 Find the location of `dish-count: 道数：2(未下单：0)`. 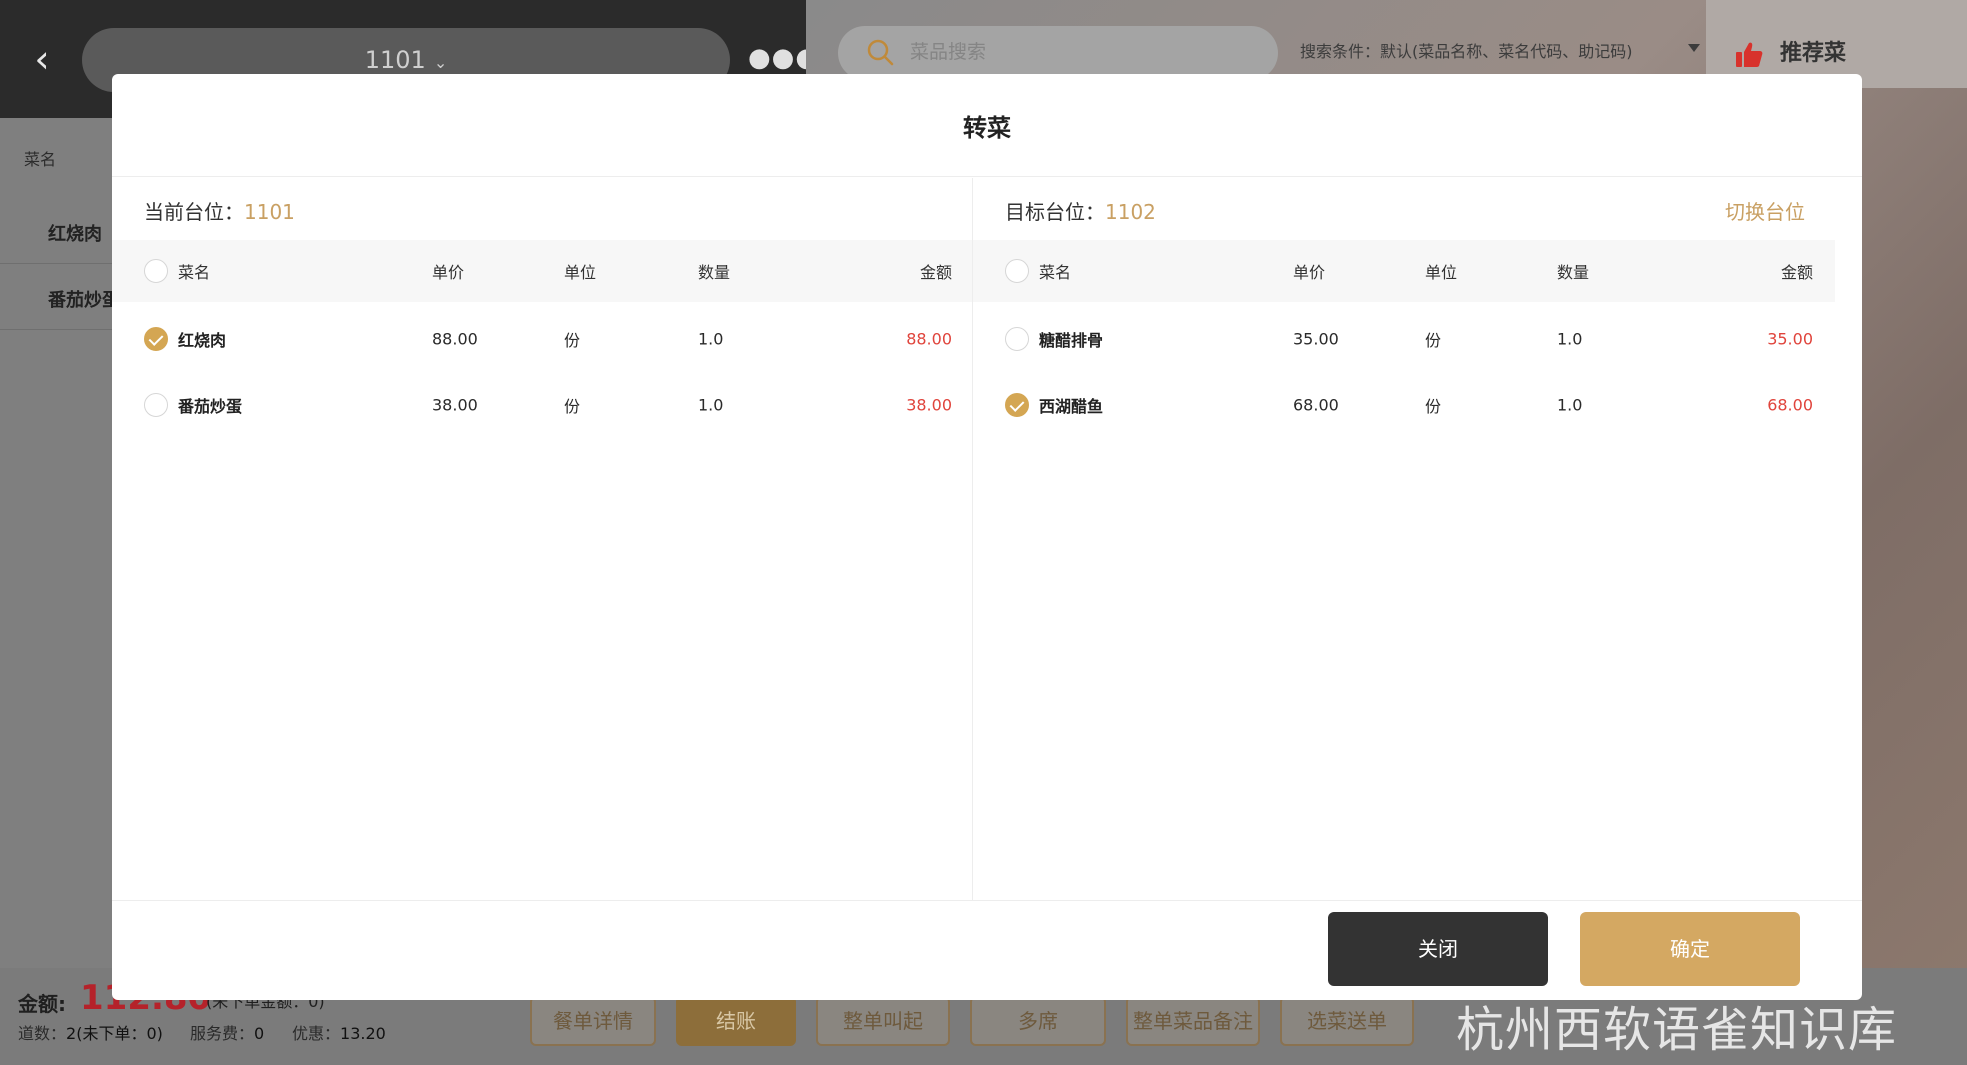

dish-count: 道数：2(未下单：0) is located at coordinates (90, 1033).